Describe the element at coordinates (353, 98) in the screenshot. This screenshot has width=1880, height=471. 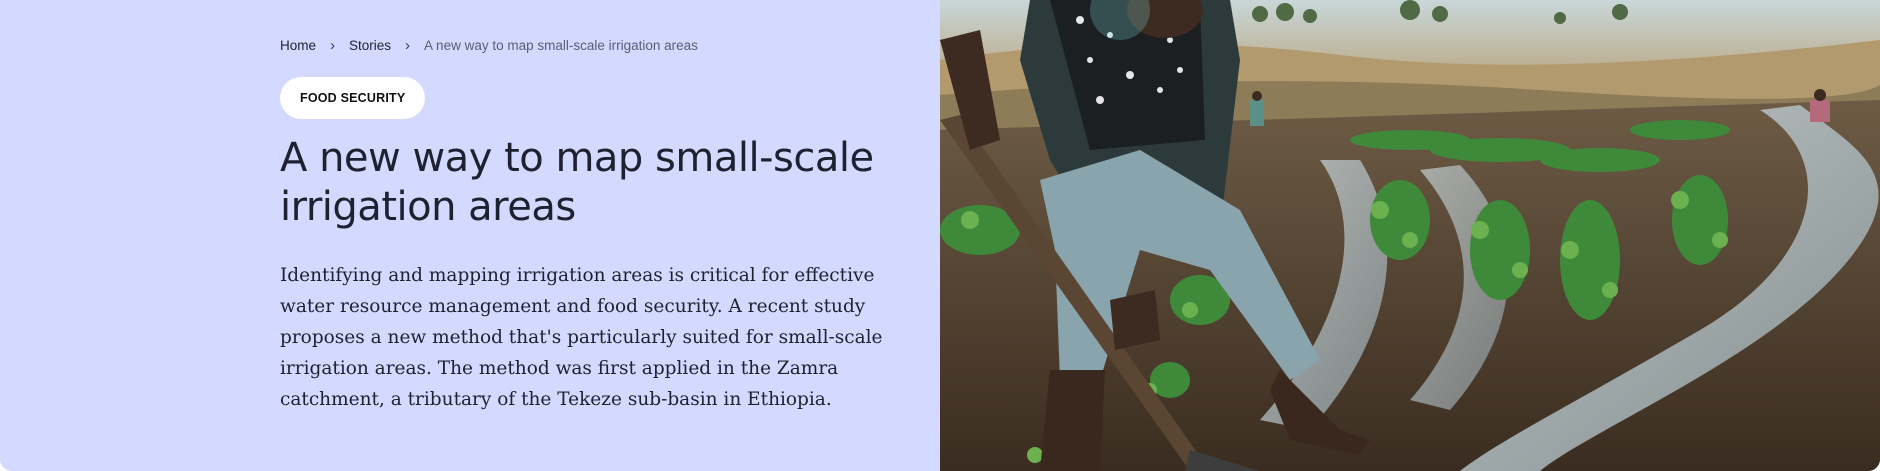
I see `topic-tag-food-security: FOOD SECURITY` at that location.